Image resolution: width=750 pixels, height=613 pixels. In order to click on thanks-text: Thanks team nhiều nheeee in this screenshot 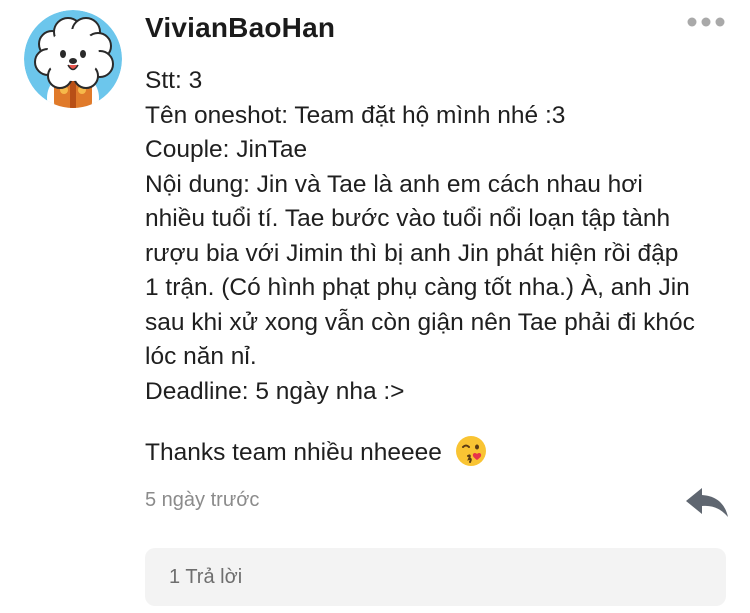, I will do `click(293, 452)`.